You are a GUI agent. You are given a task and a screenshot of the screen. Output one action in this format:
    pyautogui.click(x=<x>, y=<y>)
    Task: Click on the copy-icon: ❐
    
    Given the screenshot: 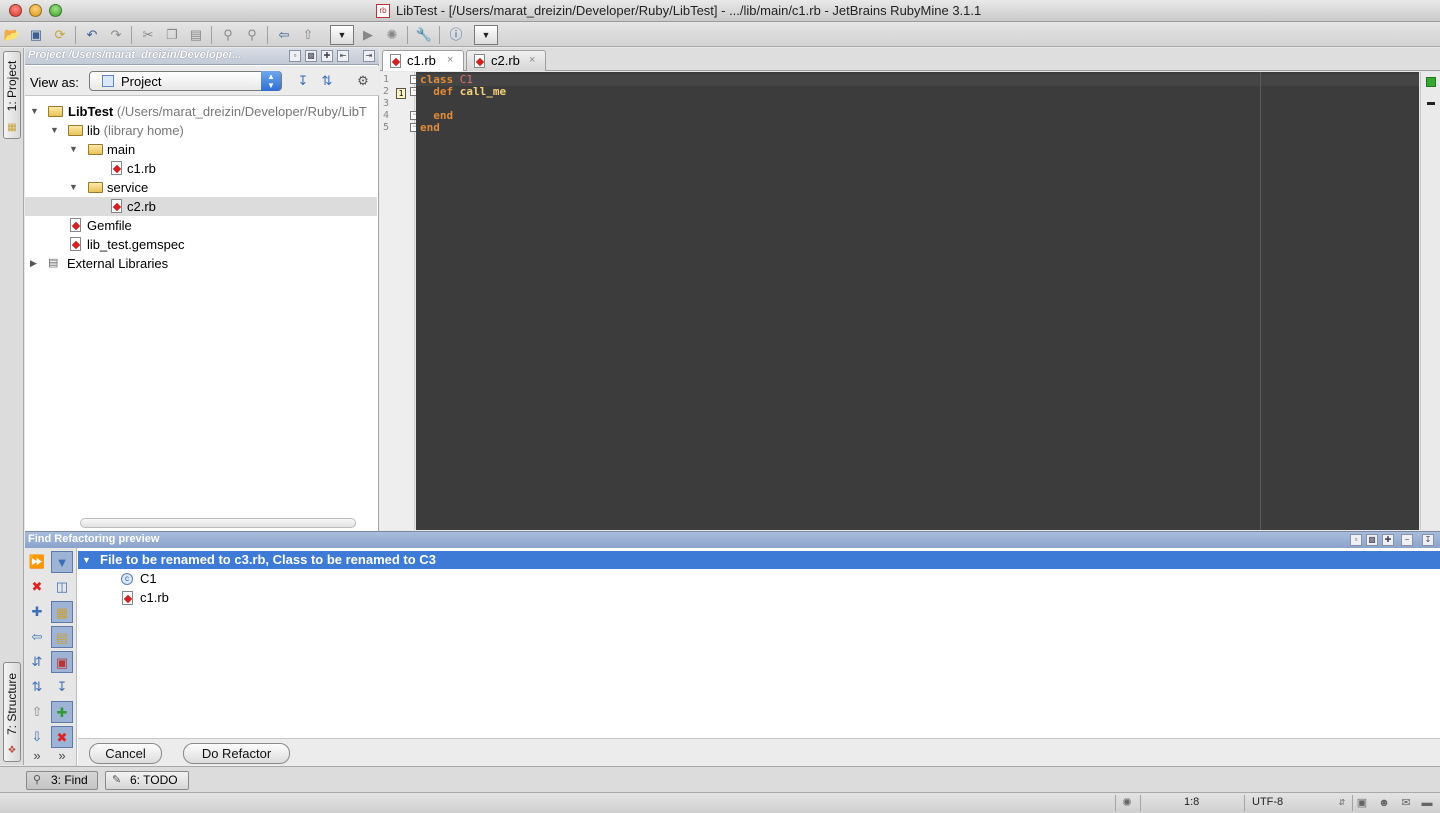 What is the action you would take?
    pyautogui.click(x=172, y=35)
    